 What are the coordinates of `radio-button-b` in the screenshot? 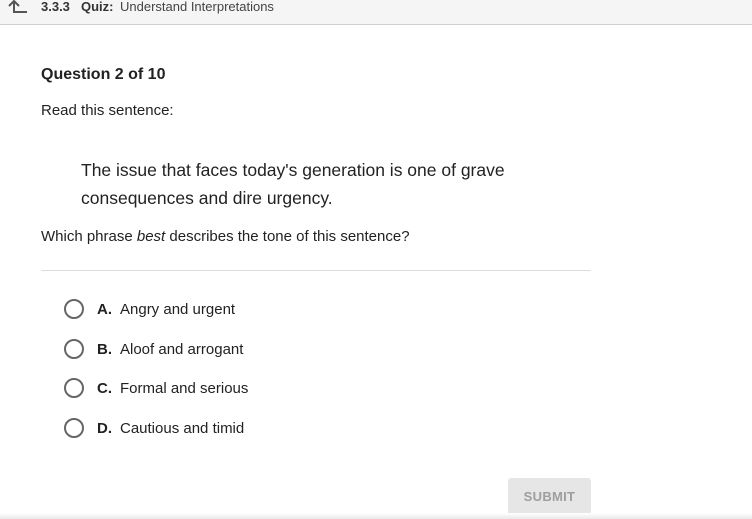 It's located at (74, 349).